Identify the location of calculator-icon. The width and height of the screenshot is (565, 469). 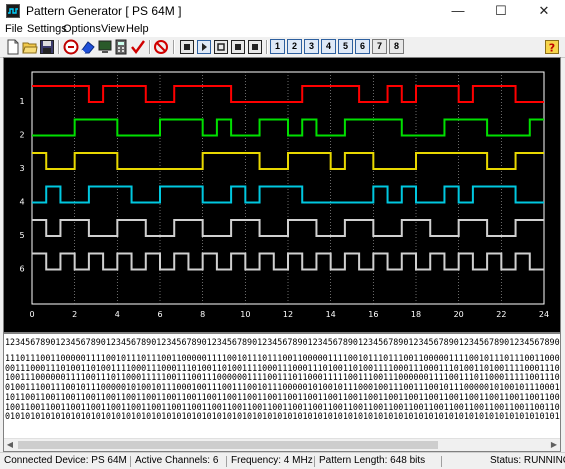
(121, 47).